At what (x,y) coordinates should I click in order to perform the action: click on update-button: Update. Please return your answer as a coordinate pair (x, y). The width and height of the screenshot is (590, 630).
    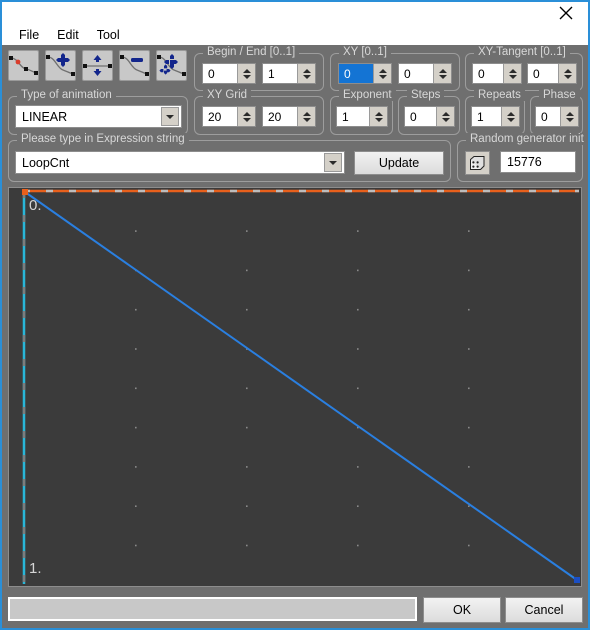
    Looking at the image, I should click on (399, 163).